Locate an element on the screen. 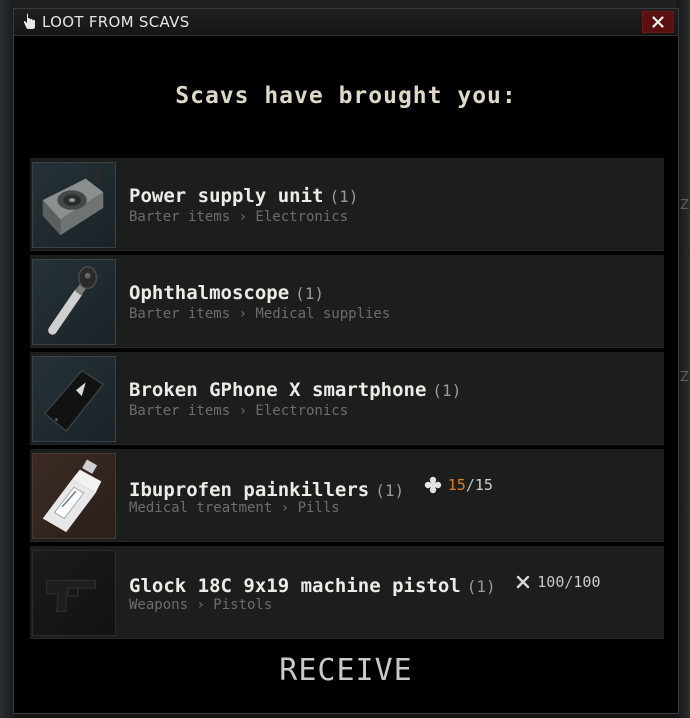 The height and width of the screenshot is (718, 690). durability-wrench-icon is located at coordinates (523, 582).